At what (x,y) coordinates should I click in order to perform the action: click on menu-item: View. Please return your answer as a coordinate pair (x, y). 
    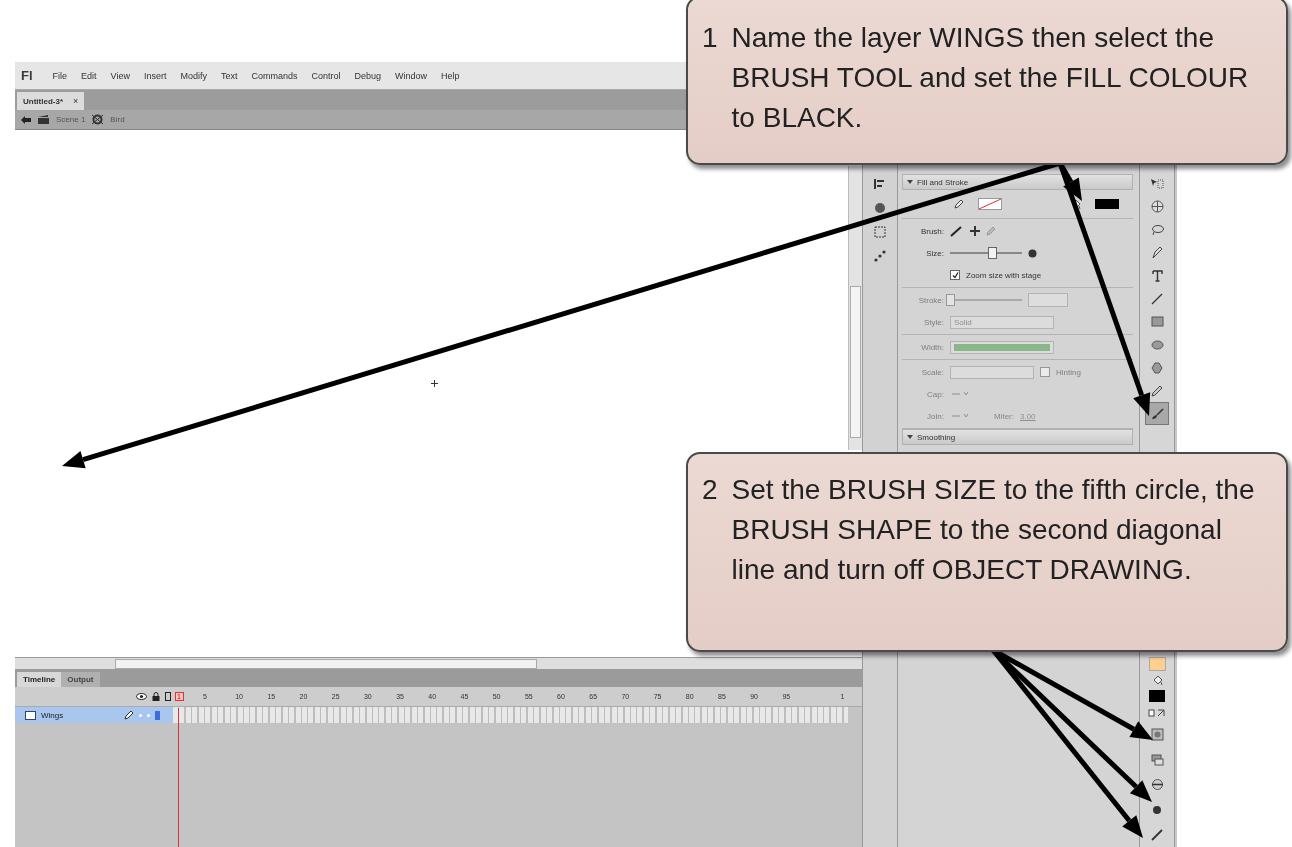
    Looking at the image, I should click on (120, 75).